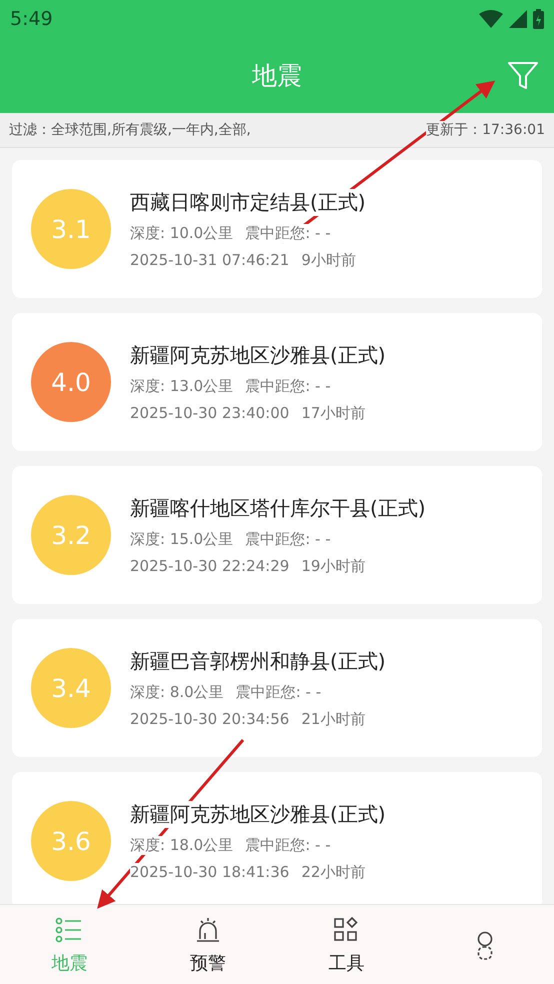  Describe the element at coordinates (182, 845) in the screenshot. I see `quake-depth: 深度: 18.0公里` at that location.